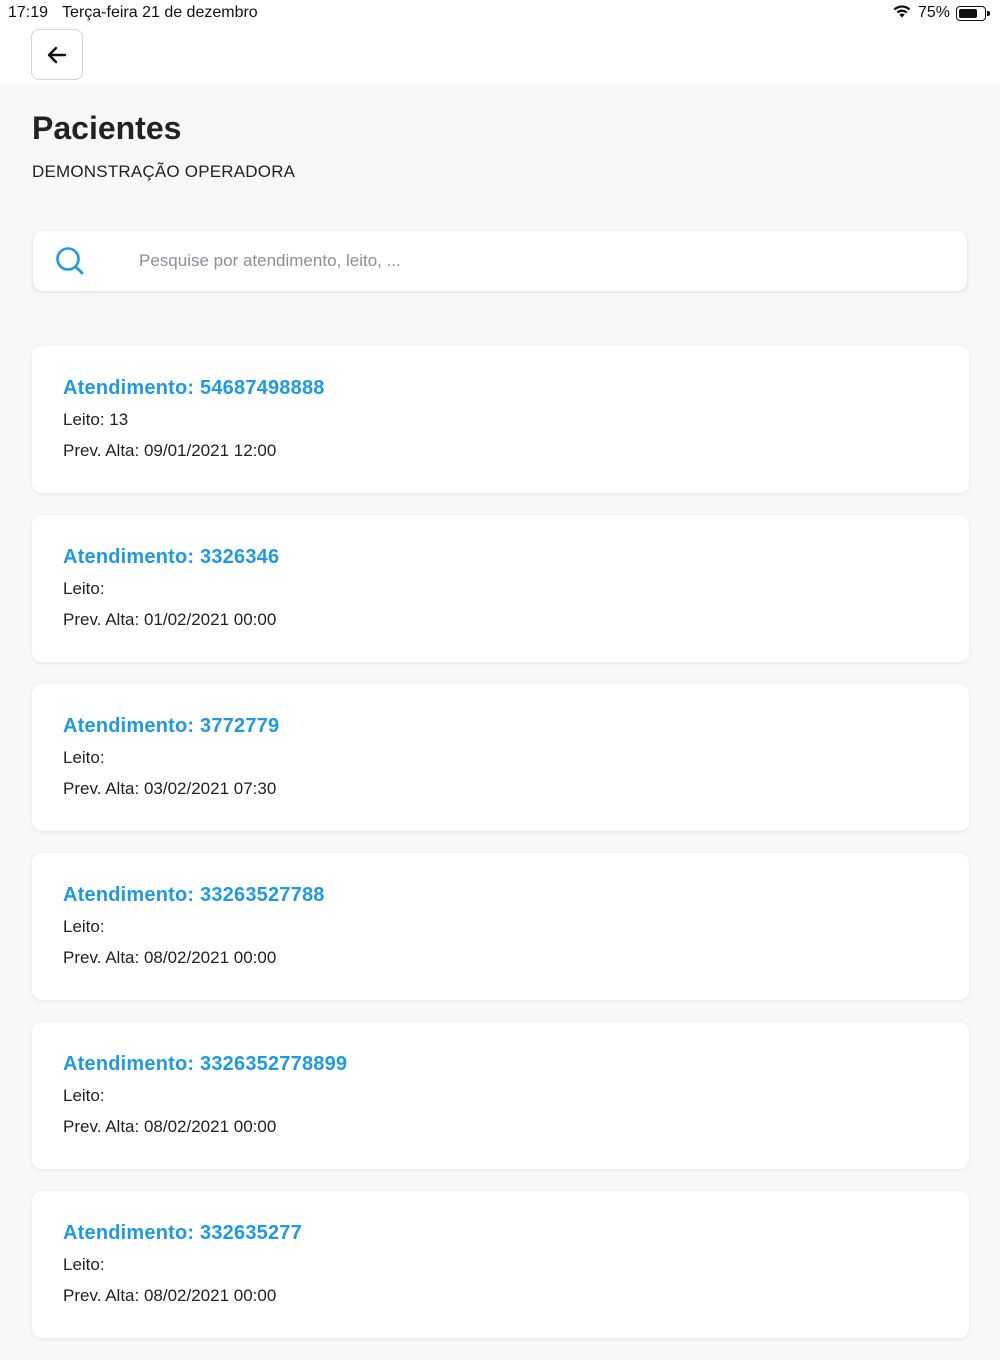 The image size is (1000, 1360). What do you see at coordinates (170, 619) in the screenshot?
I see `patient-prev-alta: Prev. Alta: 01/02/2021 00:00` at bounding box center [170, 619].